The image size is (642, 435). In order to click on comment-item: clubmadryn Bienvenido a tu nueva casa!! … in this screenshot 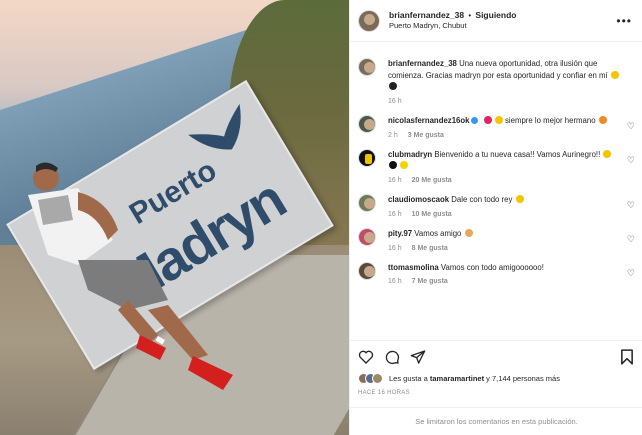, I will do `click(496, 166)`.